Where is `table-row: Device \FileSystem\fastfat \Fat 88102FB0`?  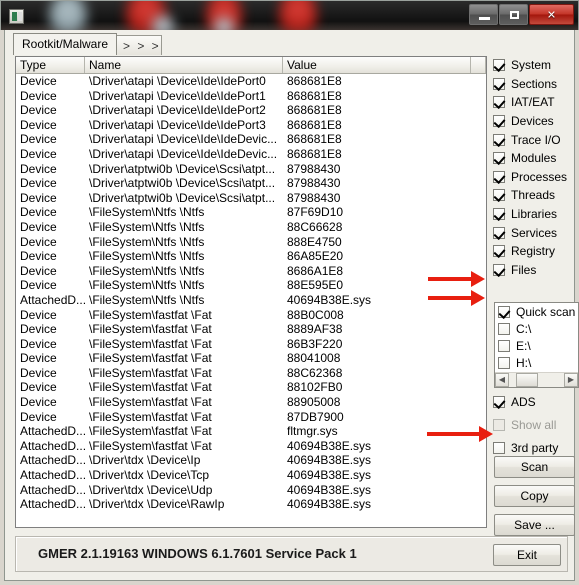 table-row: Device \FileSystem\fastfat \Fat 88102FB0 is located at coordinates (251, 387).